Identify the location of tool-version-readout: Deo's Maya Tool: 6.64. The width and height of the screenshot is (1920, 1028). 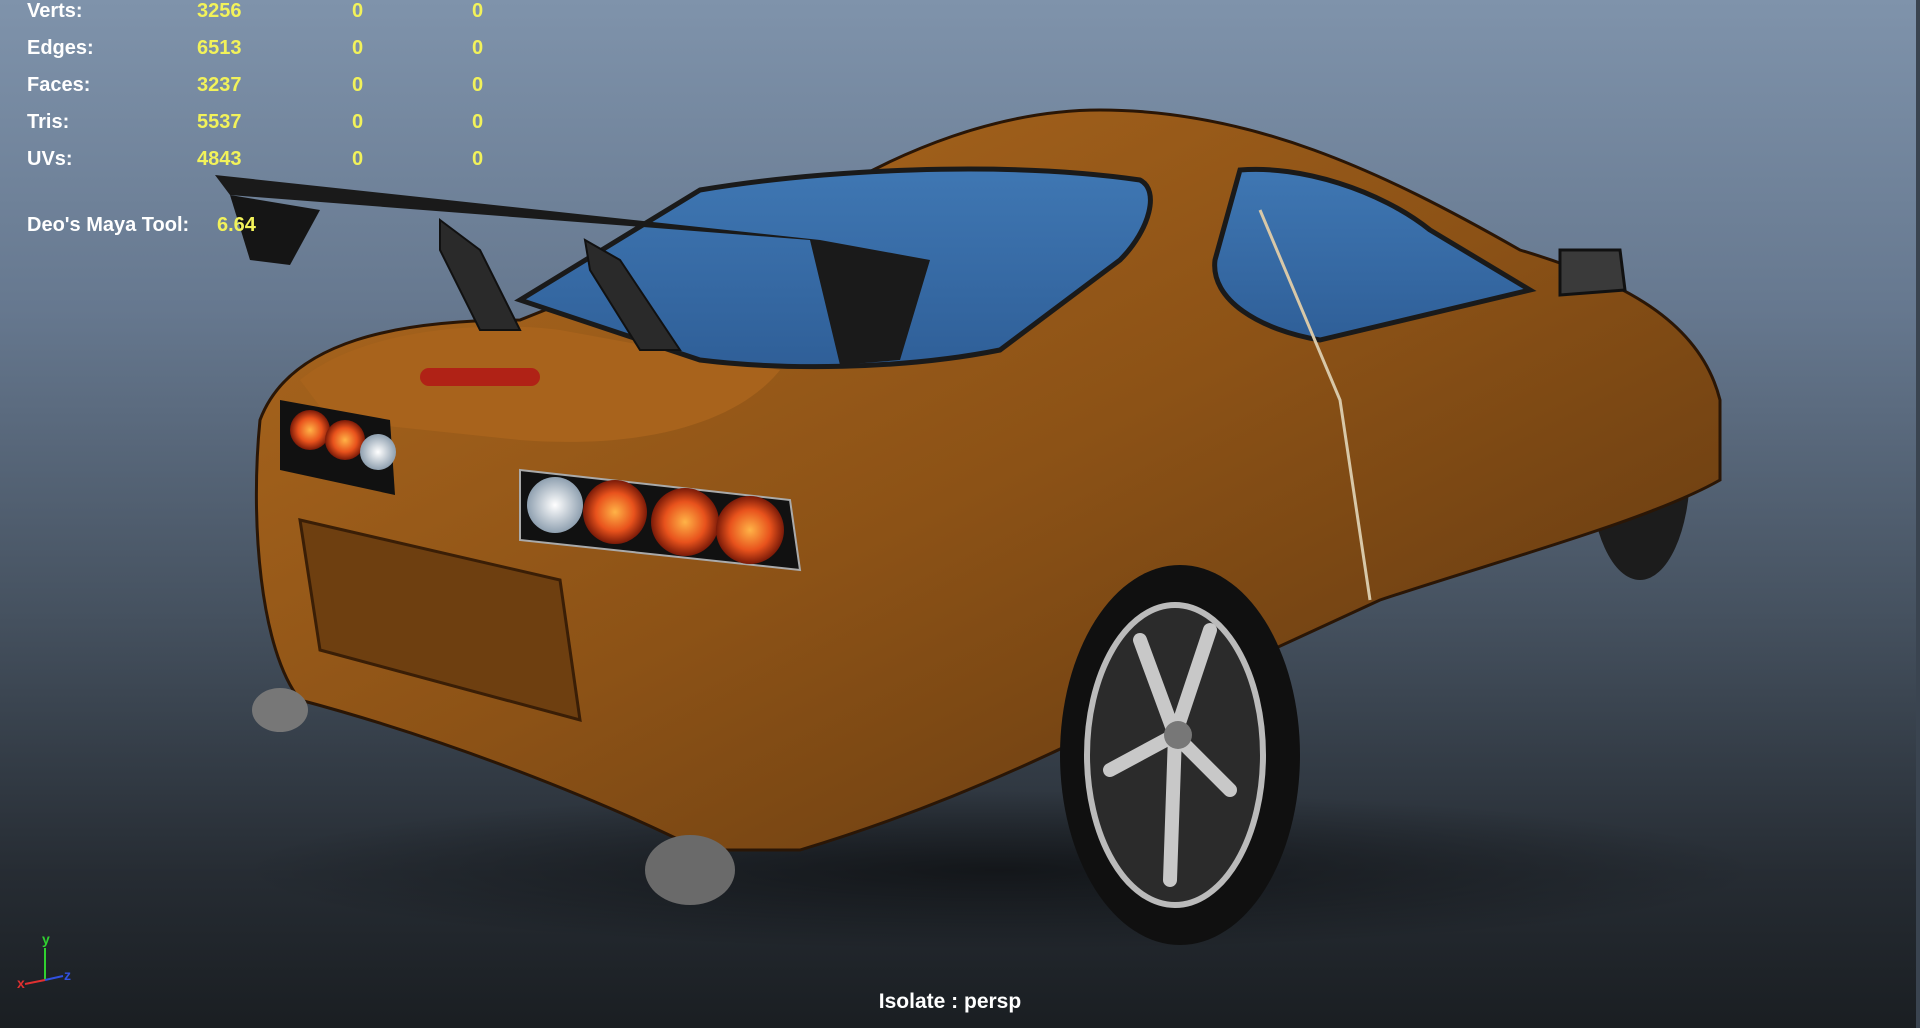
(141, 225).